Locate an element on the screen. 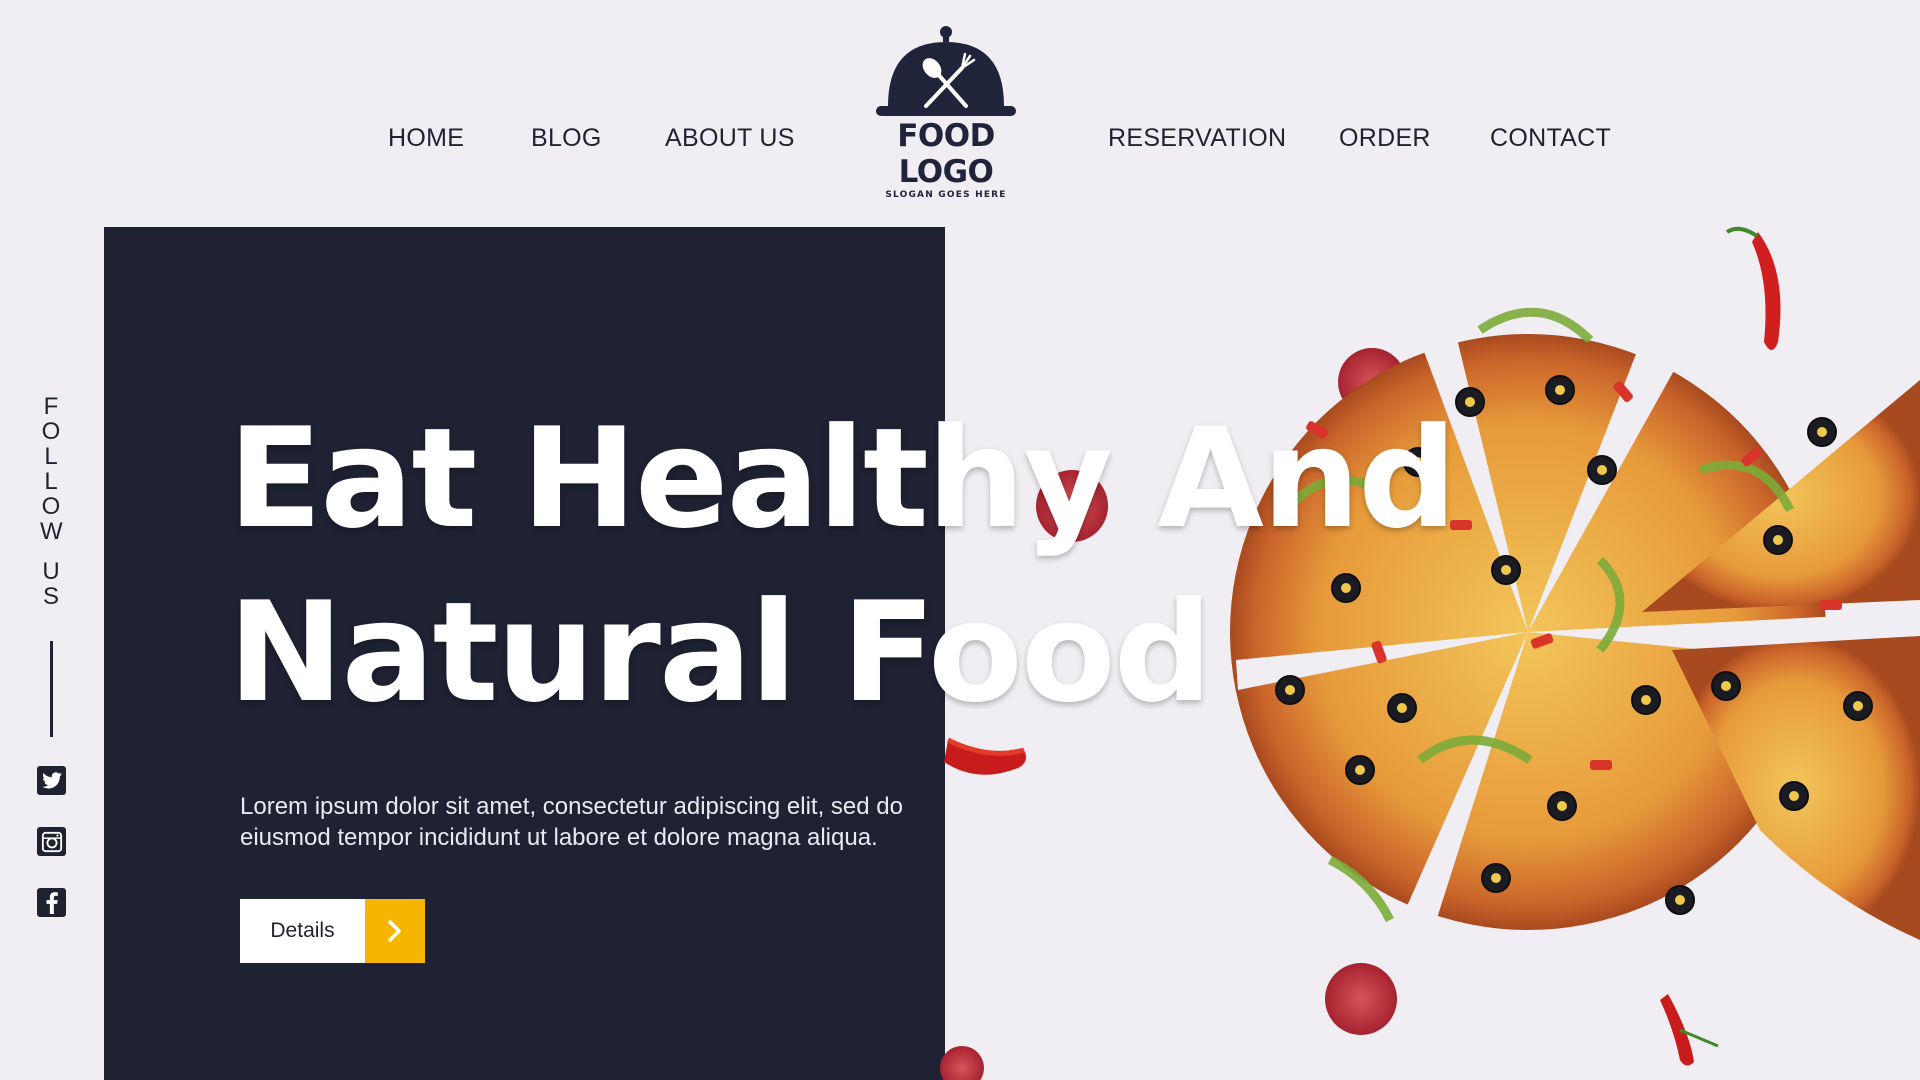 This screenshot has height=1080, width=1920. food-logo: FOOD LOGO SLOGAN GOES HERE is located at coordinates (946, 112).